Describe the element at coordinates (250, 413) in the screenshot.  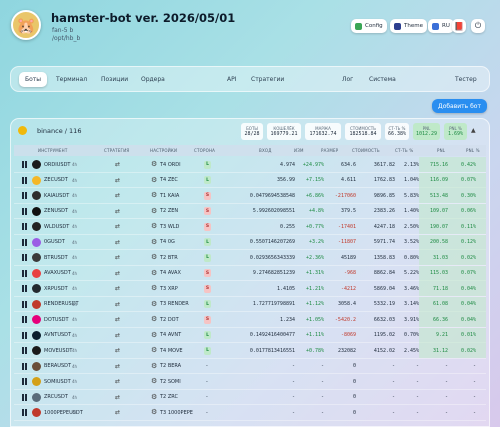
I see `table-row: 1000PEPEUSDT 4h ⇄ ⚙ T3 1000PEPE - - -0- - - -` at that location.